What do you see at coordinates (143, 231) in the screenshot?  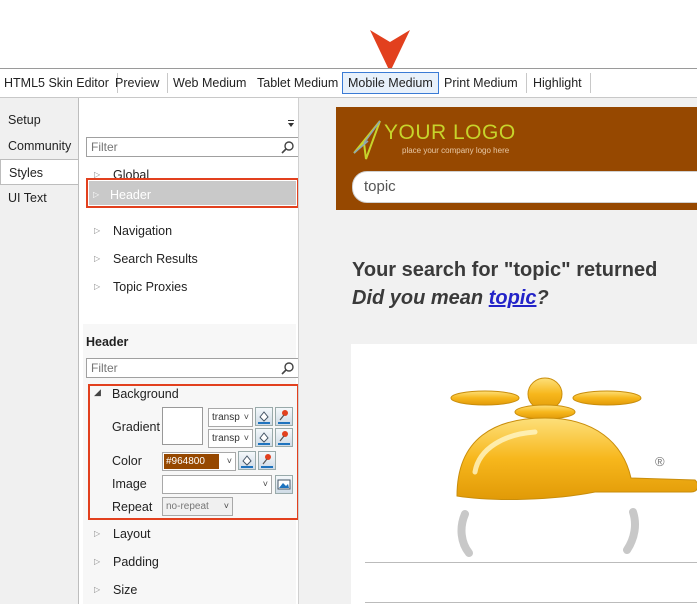 I see `tree-item-label: Navigation` at bounding box center [143, 231].